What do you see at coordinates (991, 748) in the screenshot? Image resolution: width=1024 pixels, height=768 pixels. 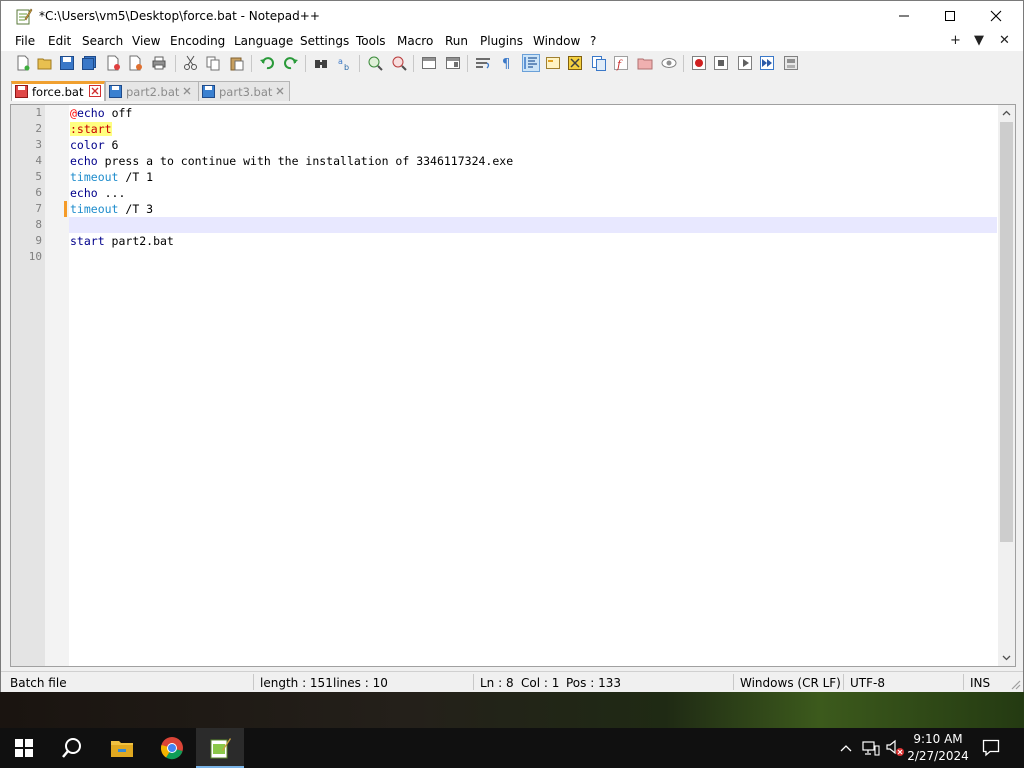 I see `notification-center-icon` at bounding box center [991, 748].